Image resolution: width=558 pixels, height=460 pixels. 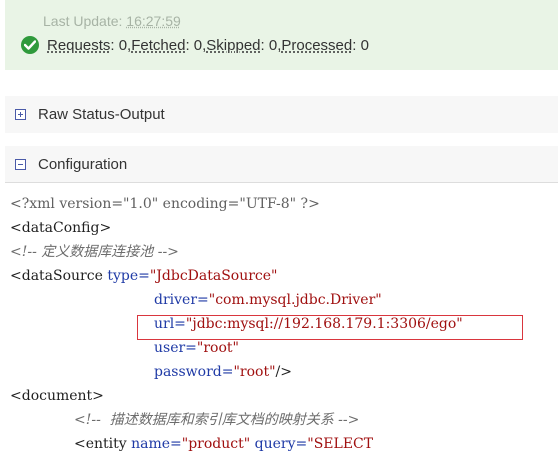 What do you see at coordinates (57, 396) in the screenshot?
I see `document-open-tag: <document>` at bounding box center [57, 396].